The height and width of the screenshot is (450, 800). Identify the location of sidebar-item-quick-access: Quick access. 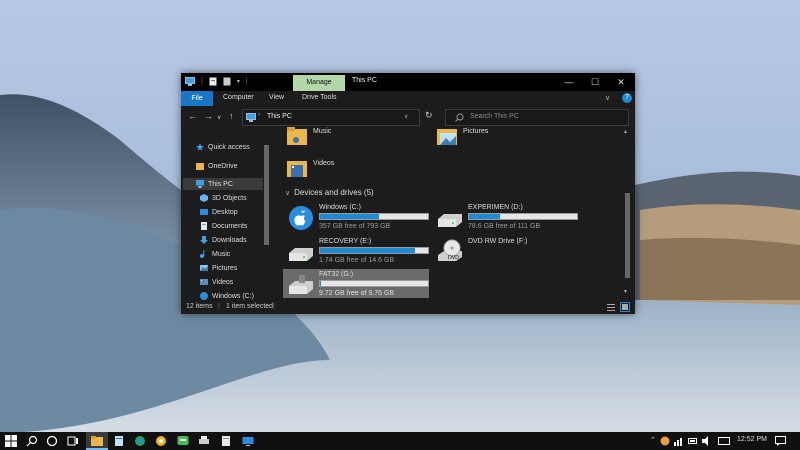
(223, 147).